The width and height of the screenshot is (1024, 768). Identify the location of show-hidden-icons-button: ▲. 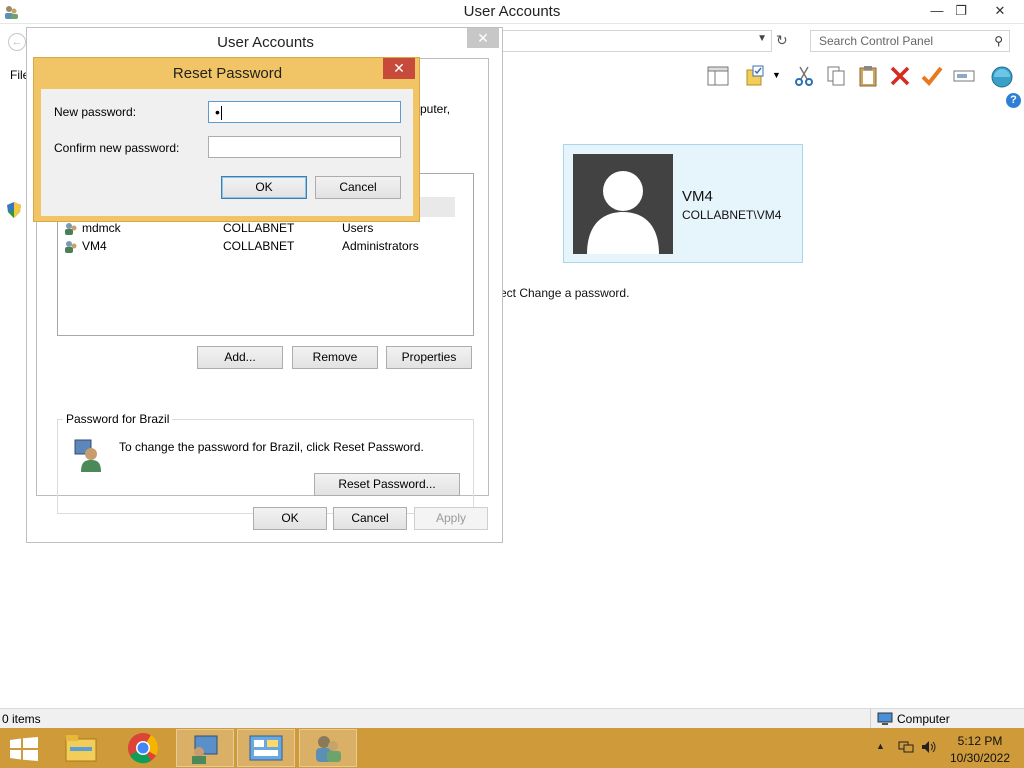
(880, 746).